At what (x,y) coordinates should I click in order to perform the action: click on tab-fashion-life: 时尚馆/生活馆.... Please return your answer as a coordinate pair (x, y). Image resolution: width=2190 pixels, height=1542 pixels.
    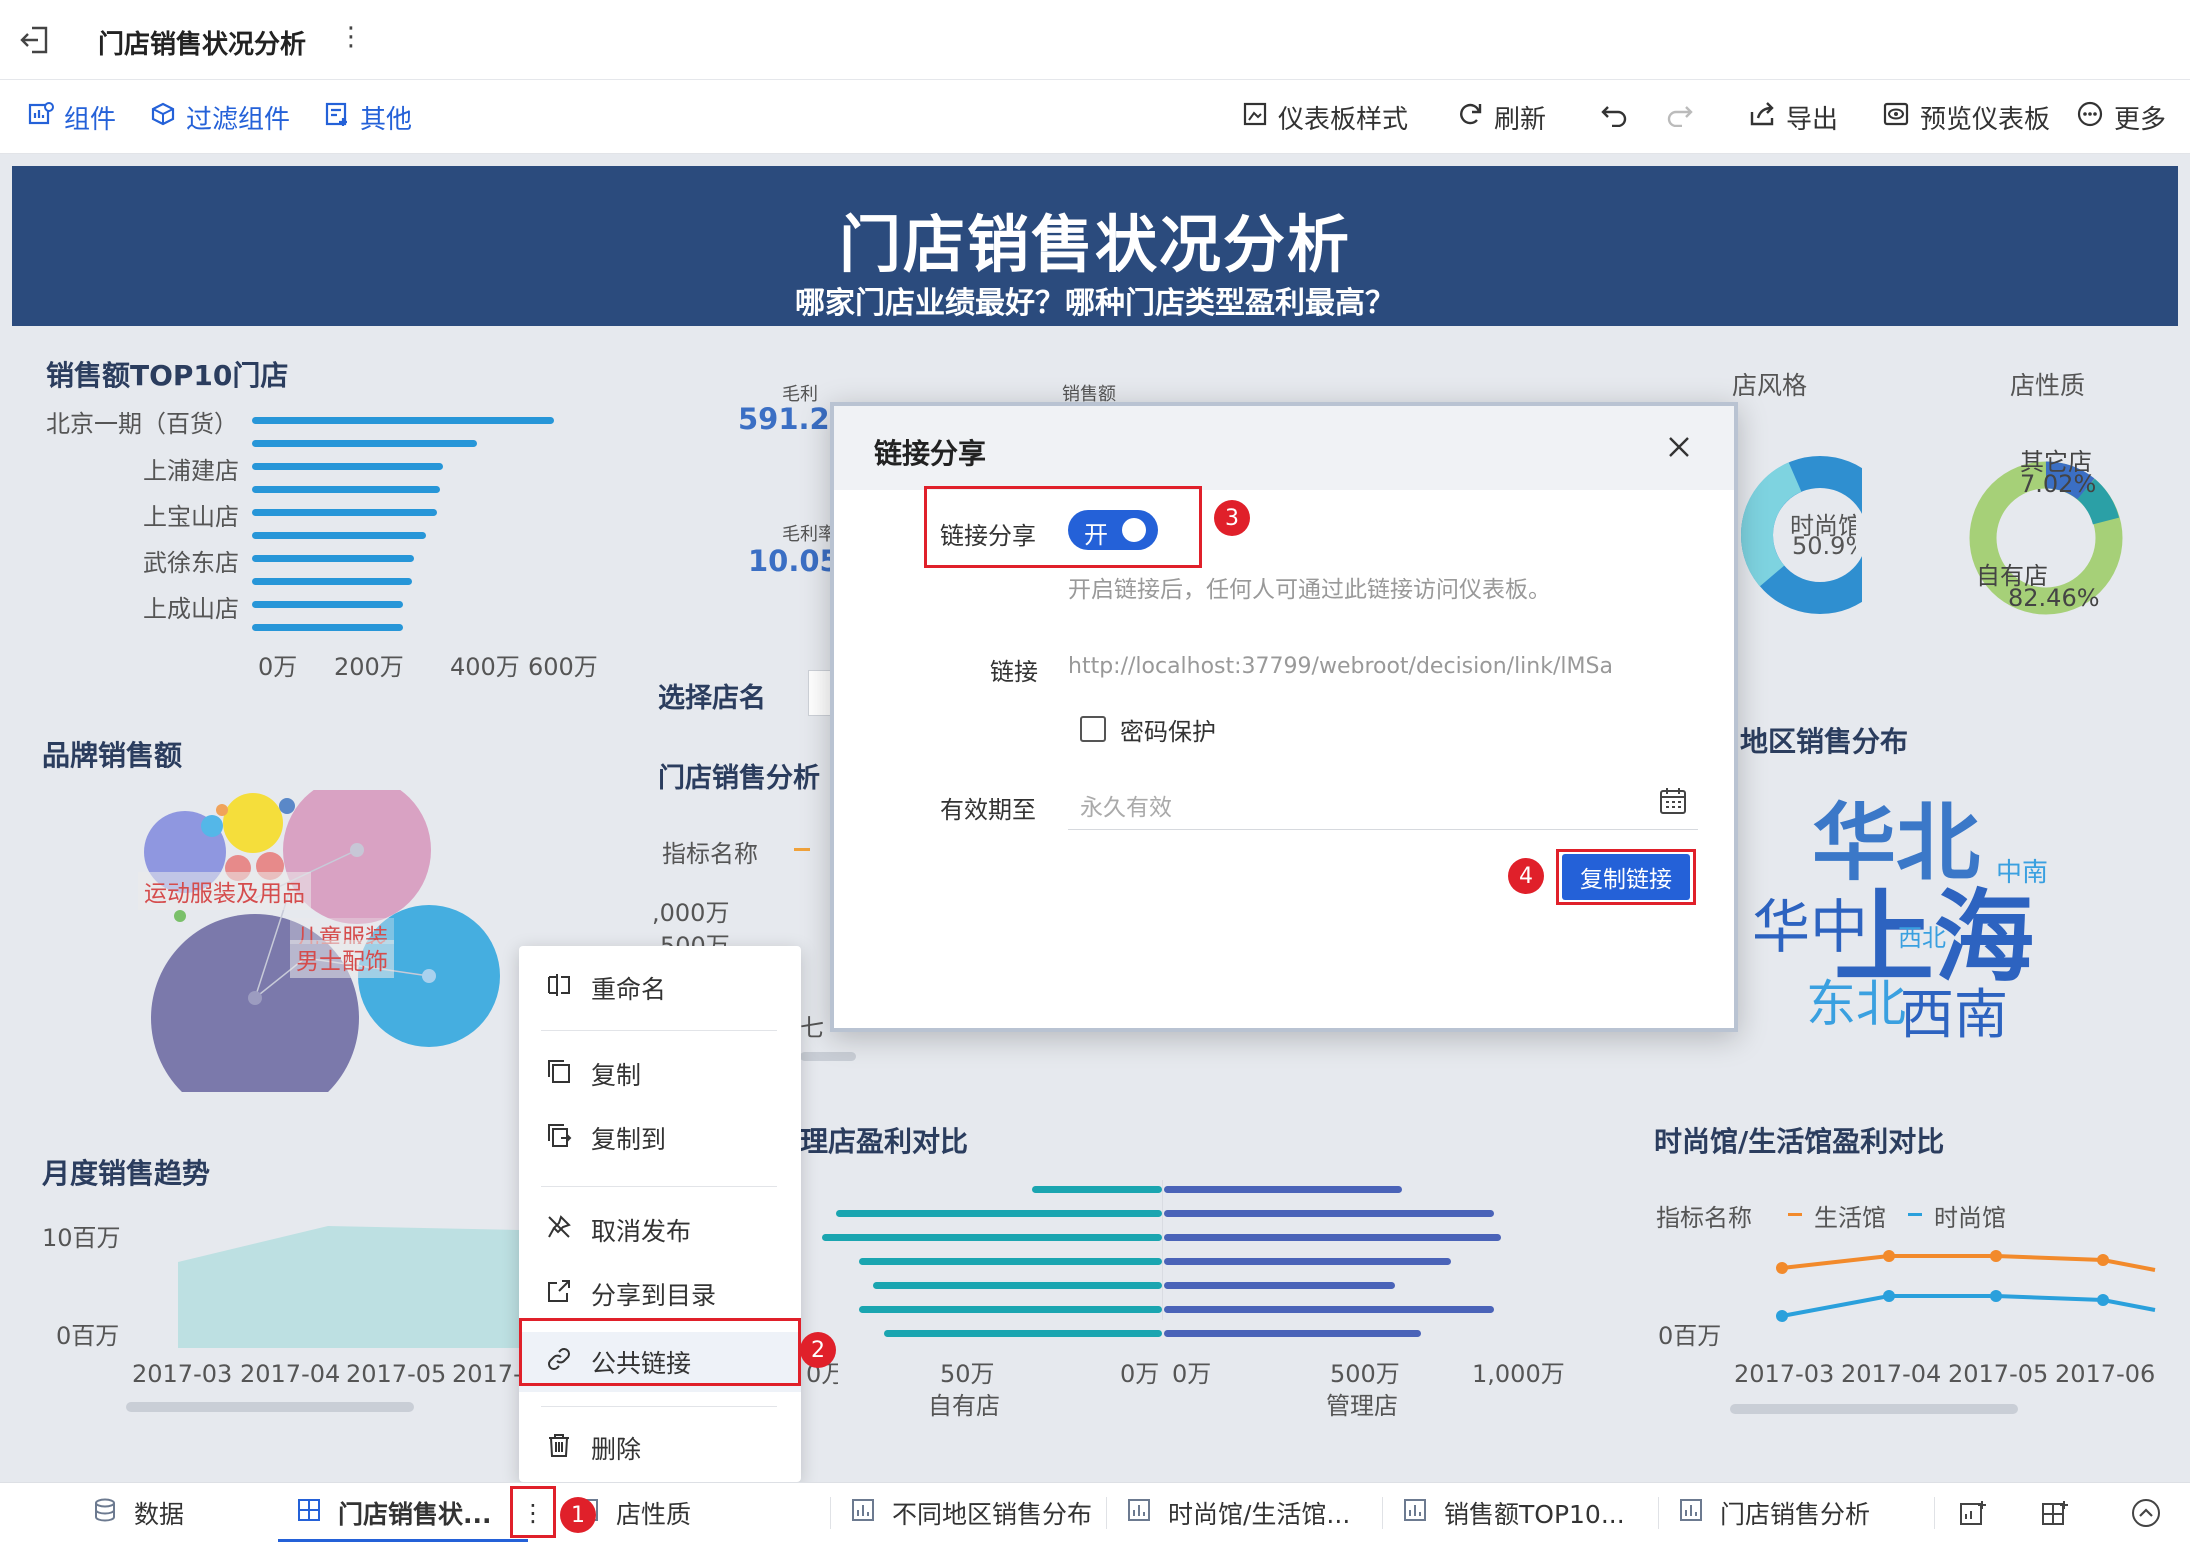
    Looking at the image, I should click on (1238, 1512).